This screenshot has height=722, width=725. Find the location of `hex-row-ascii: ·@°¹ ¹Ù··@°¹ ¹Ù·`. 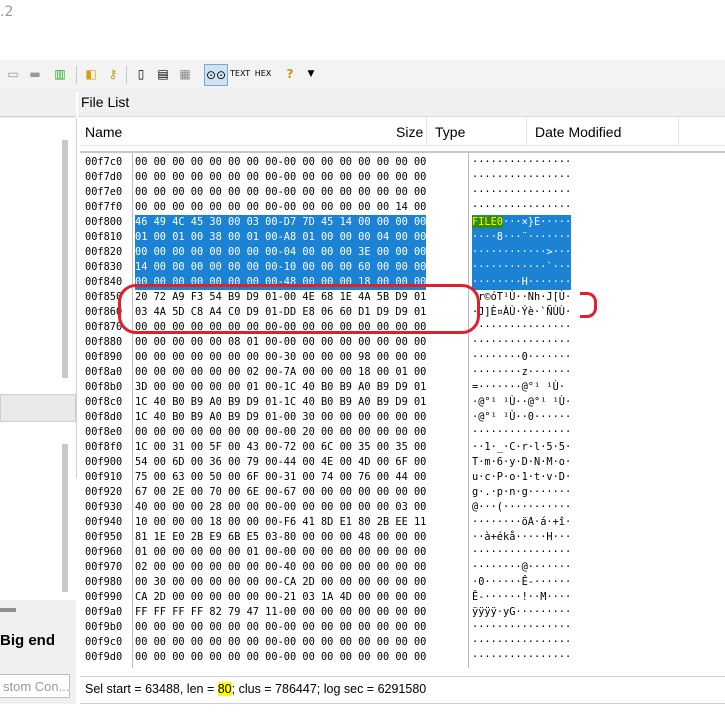

hex-row-ascii: ·@°¹ ¹Ù··@°¹ ¹Ù· is located at coordinates (521, 402).